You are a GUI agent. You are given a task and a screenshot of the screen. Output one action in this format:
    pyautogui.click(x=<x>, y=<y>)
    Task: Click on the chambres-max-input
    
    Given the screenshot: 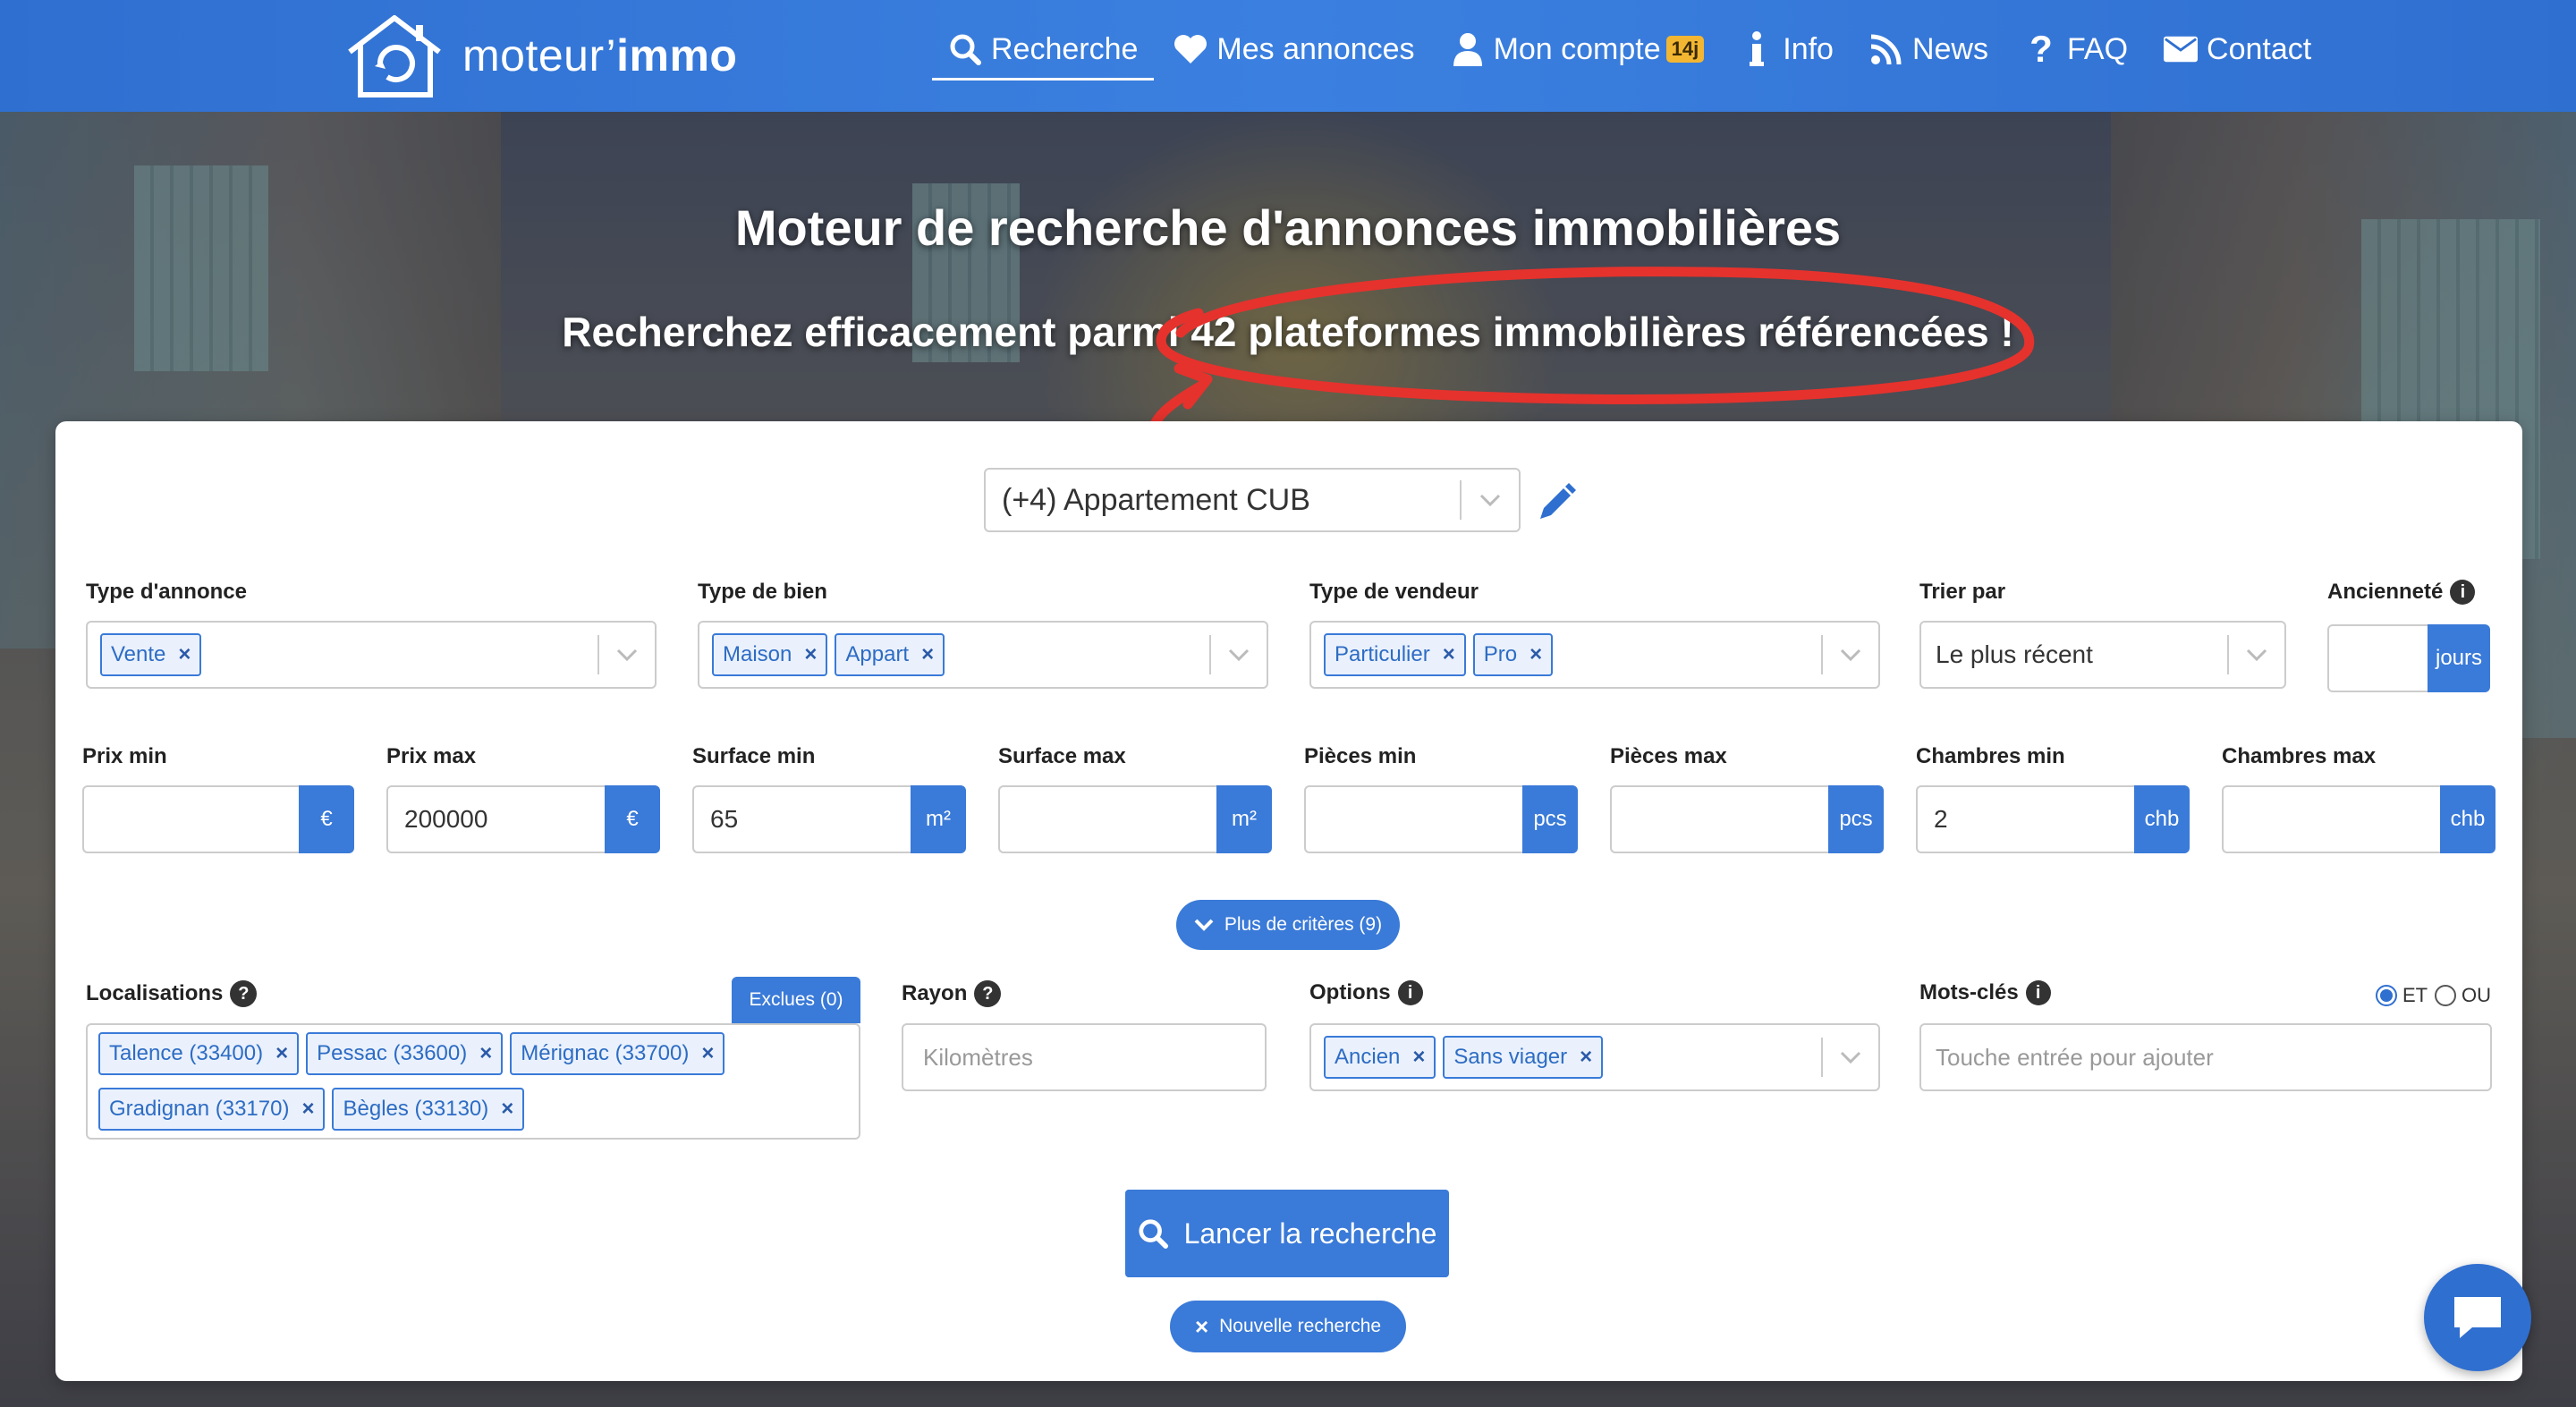 What is the action you would take?
    pyautogui.click(x=2331, y=819)
    